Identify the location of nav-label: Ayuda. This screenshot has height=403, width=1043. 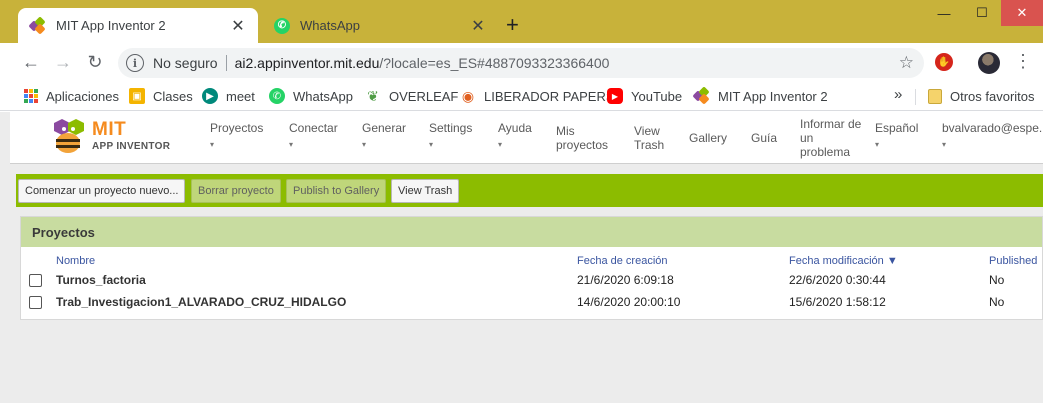
(515, 128).